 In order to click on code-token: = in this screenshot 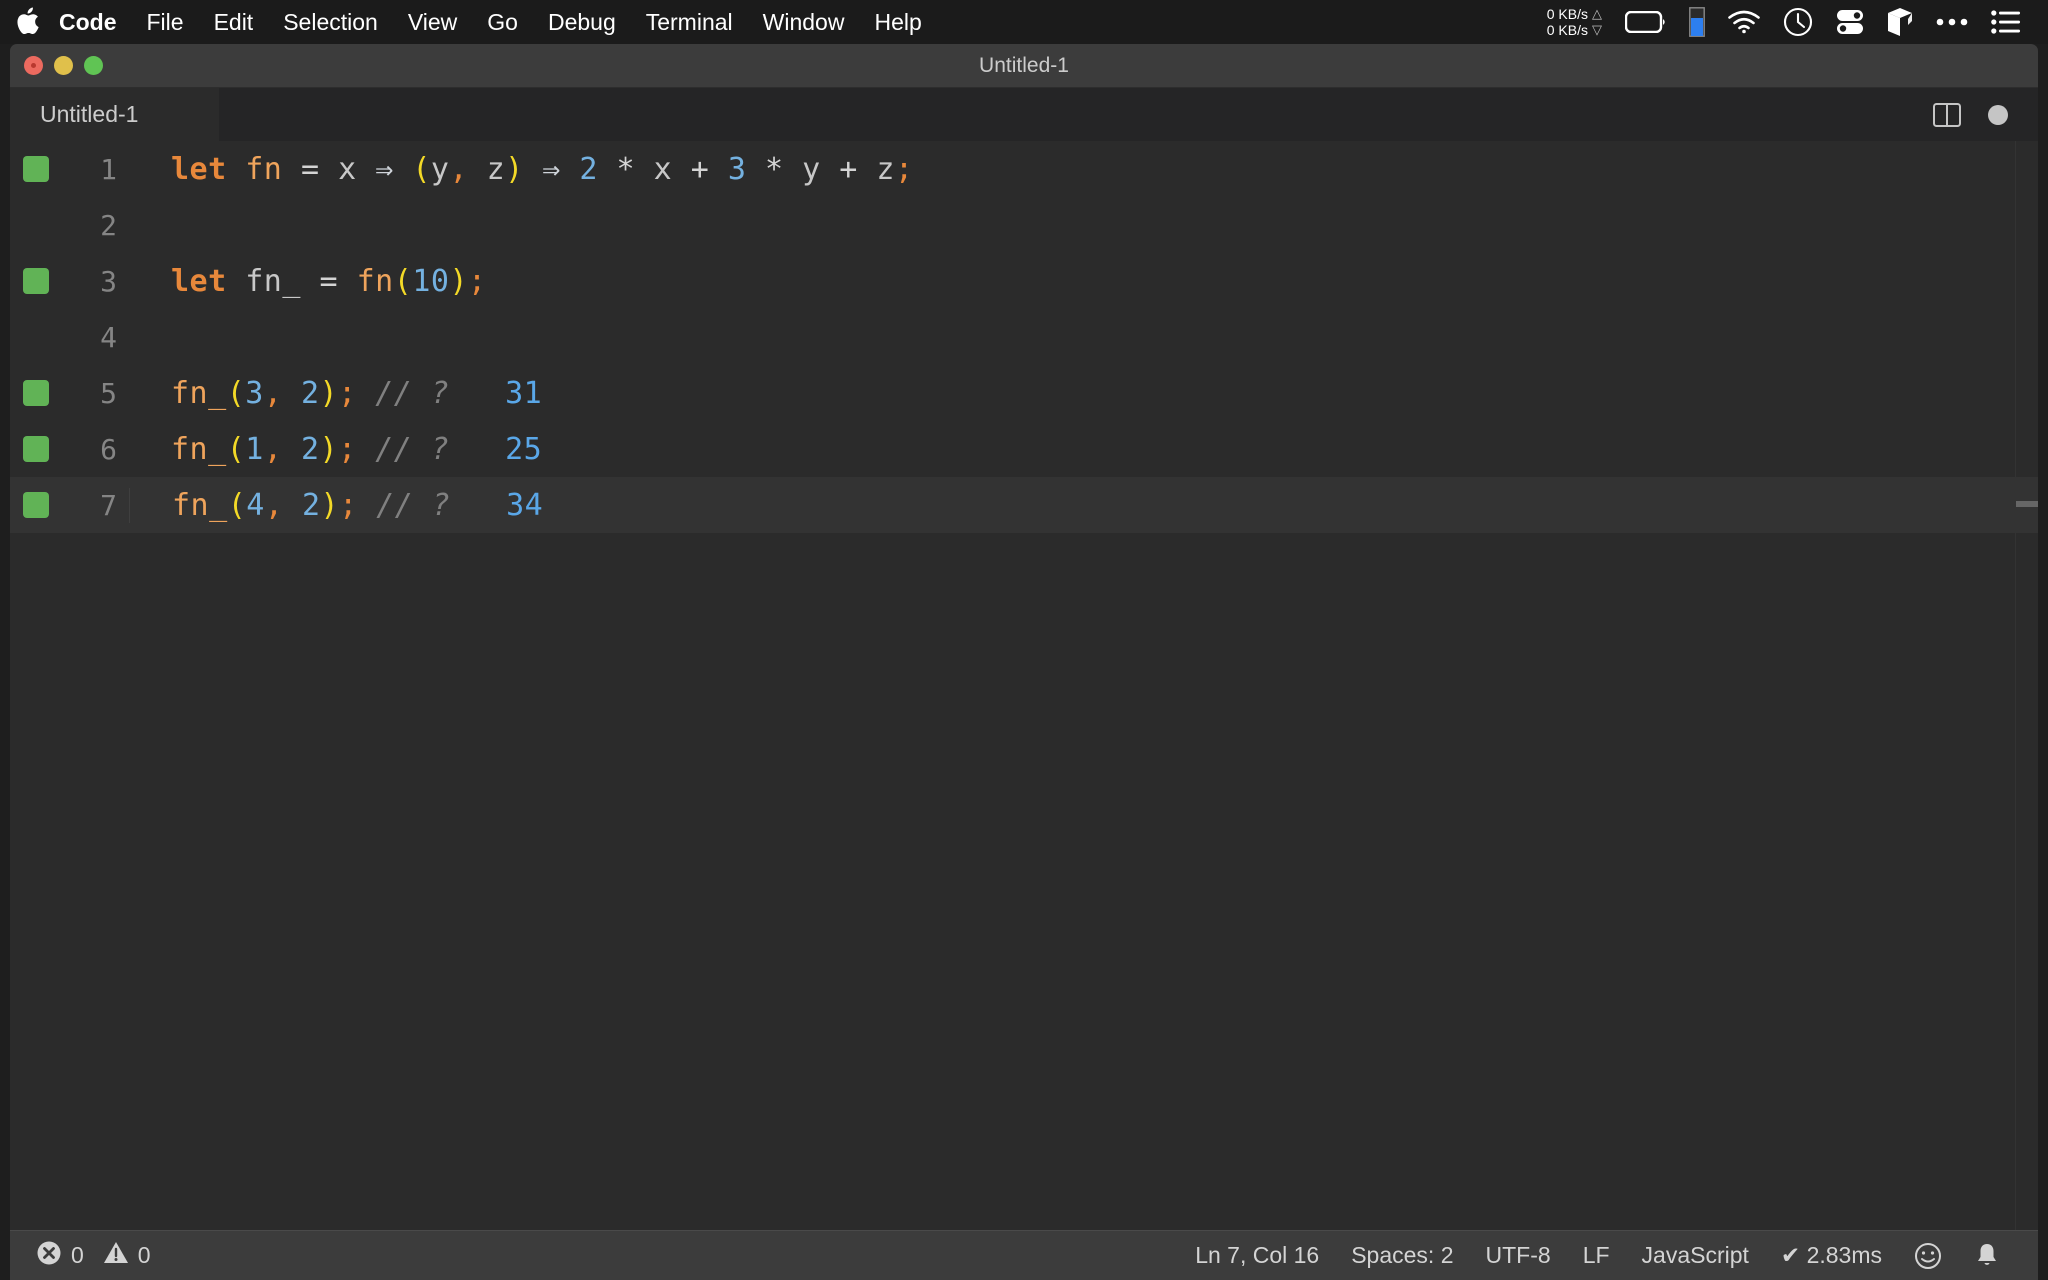, I will do `click(310, 169)`.